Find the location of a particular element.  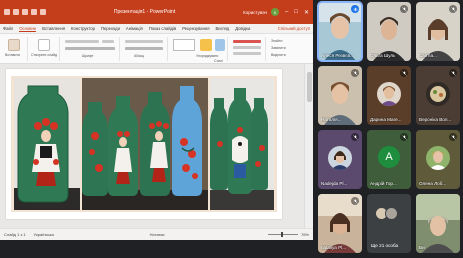

minimize-button: – is located at coordinates (286, 12).